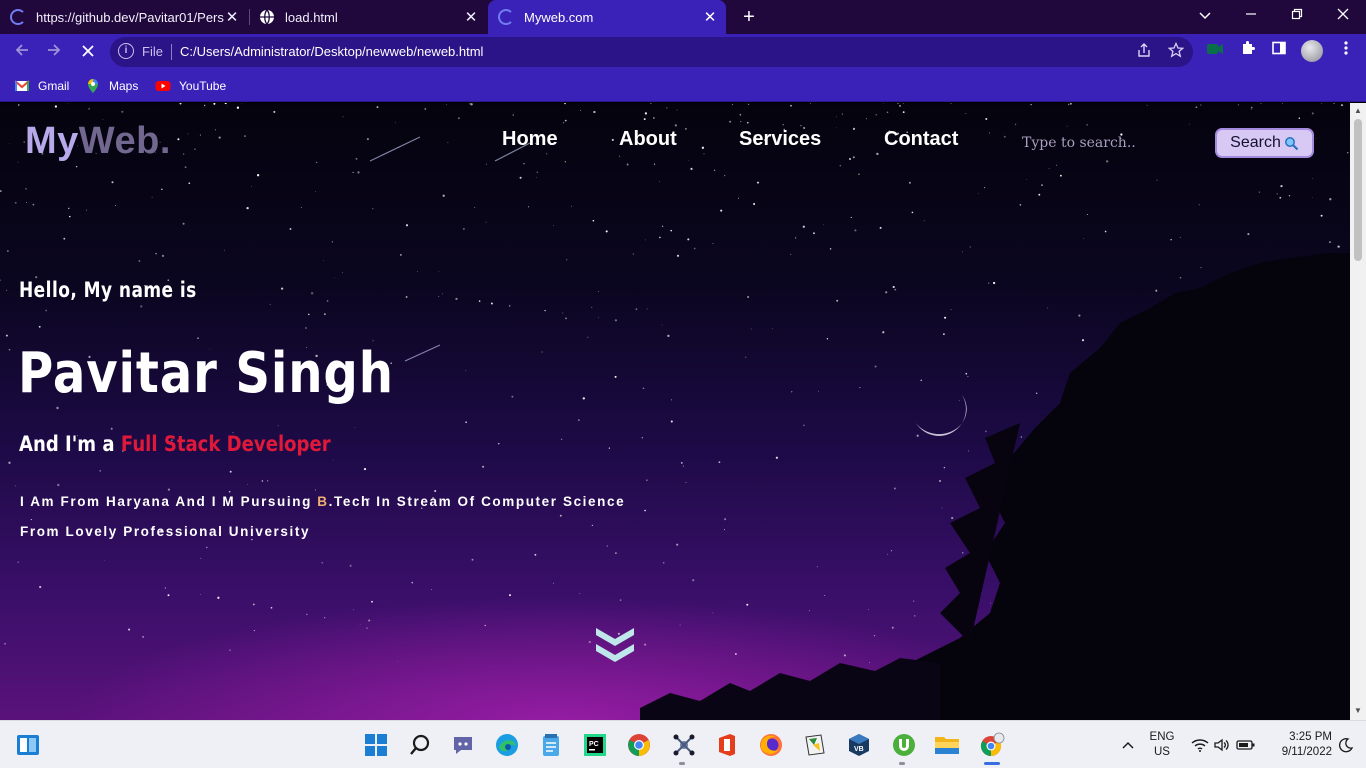 Image resolution: width=1366 pixels, height=768 pixels. Describe the element at coordinates (607, 17) in the screenshot. I see `tab-myweb: Myweb.com ✕` at that location.